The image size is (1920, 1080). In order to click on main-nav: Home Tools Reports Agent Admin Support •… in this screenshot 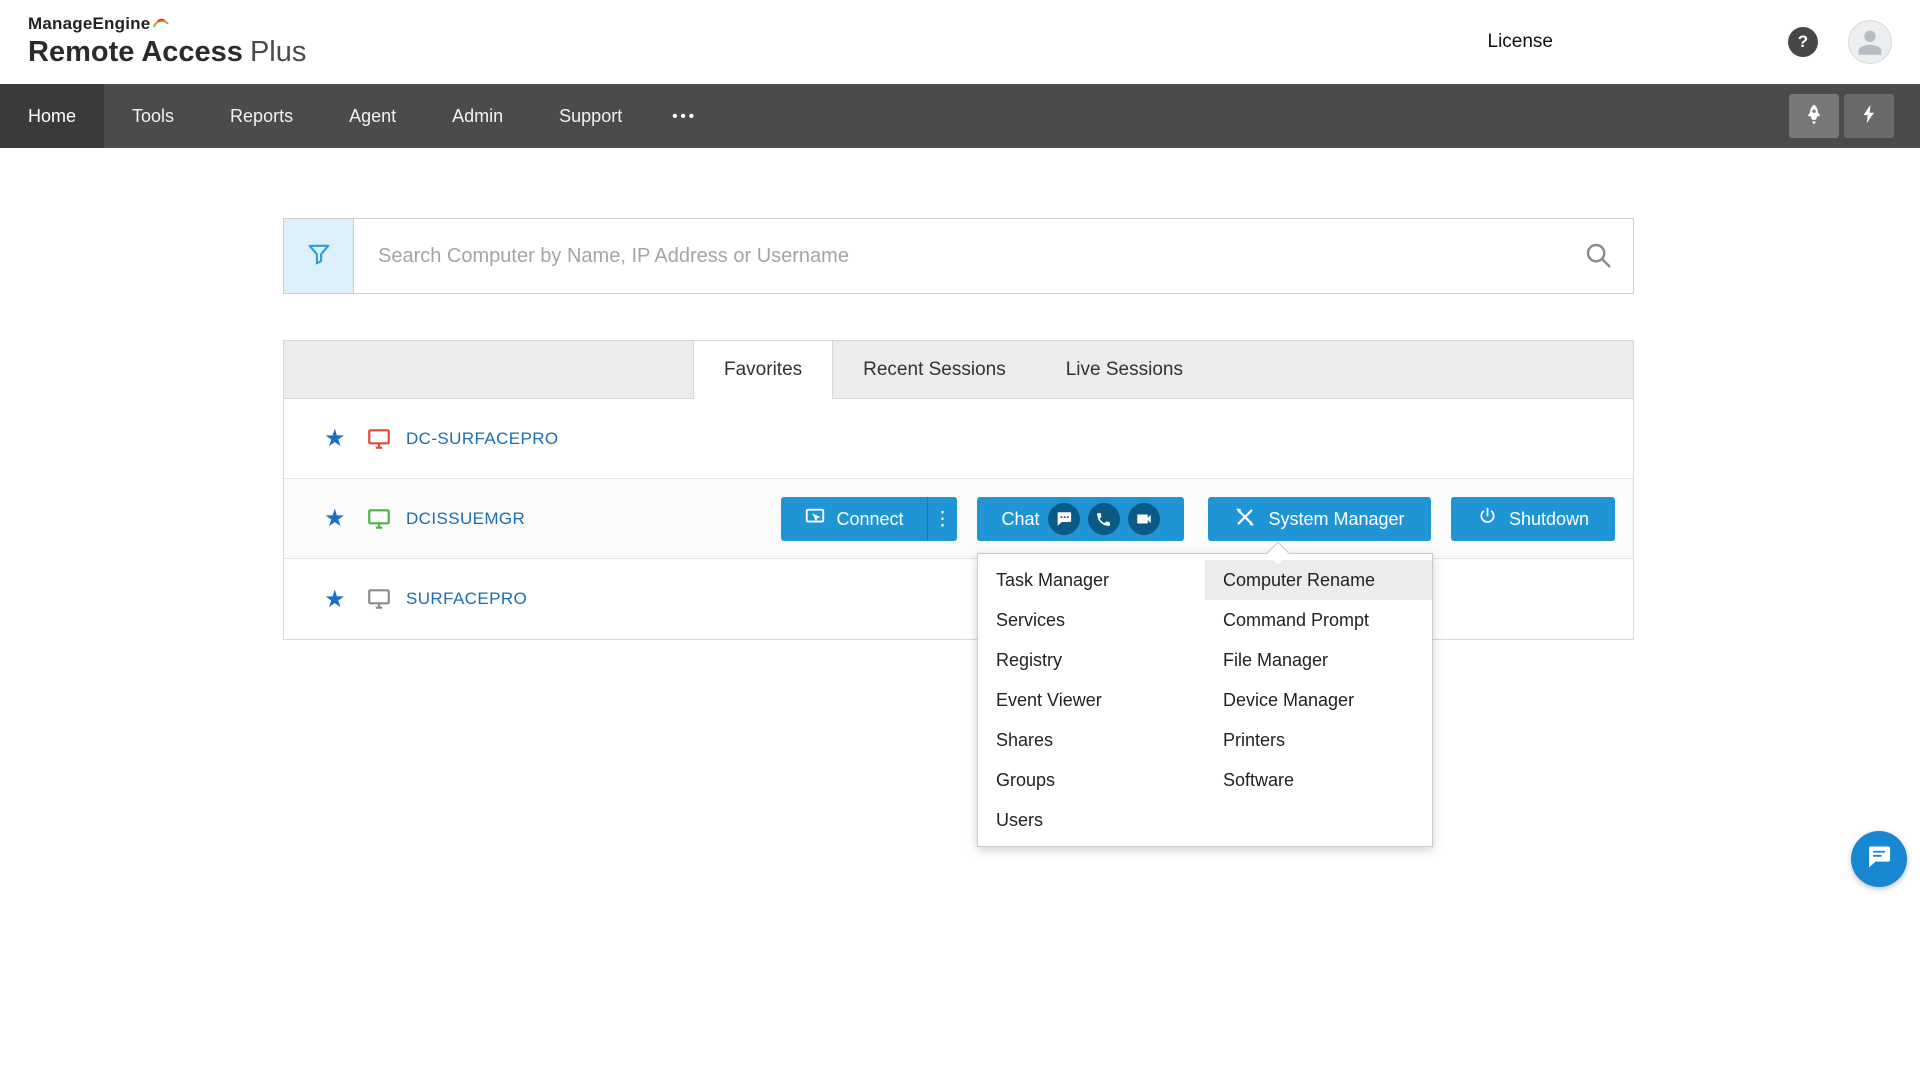, I will do `click(960, 116)`.